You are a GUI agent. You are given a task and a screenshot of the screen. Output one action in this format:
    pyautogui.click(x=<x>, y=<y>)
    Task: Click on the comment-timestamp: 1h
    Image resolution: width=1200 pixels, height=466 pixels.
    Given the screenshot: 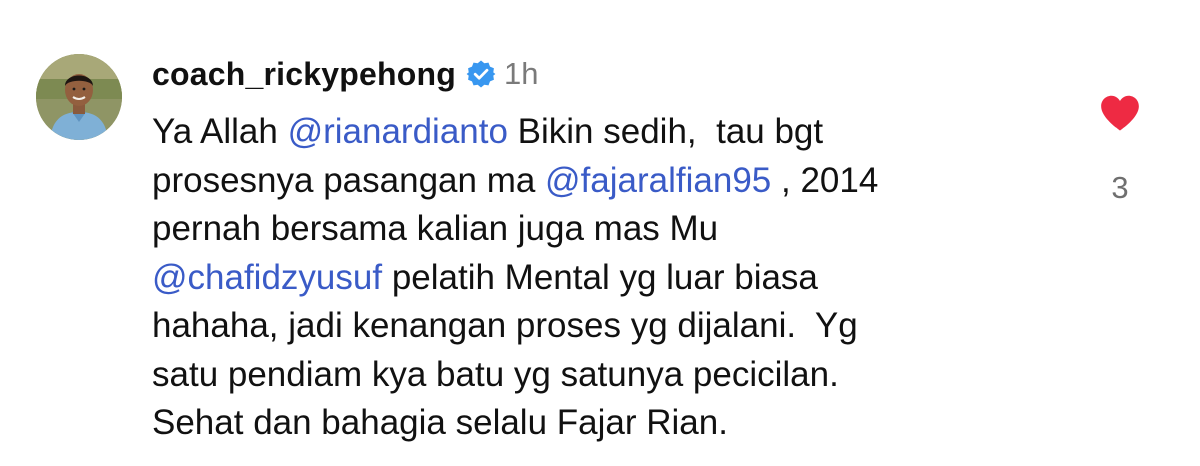 What is the action you would take?
    pyautogui.click(x=521, y=73)
    